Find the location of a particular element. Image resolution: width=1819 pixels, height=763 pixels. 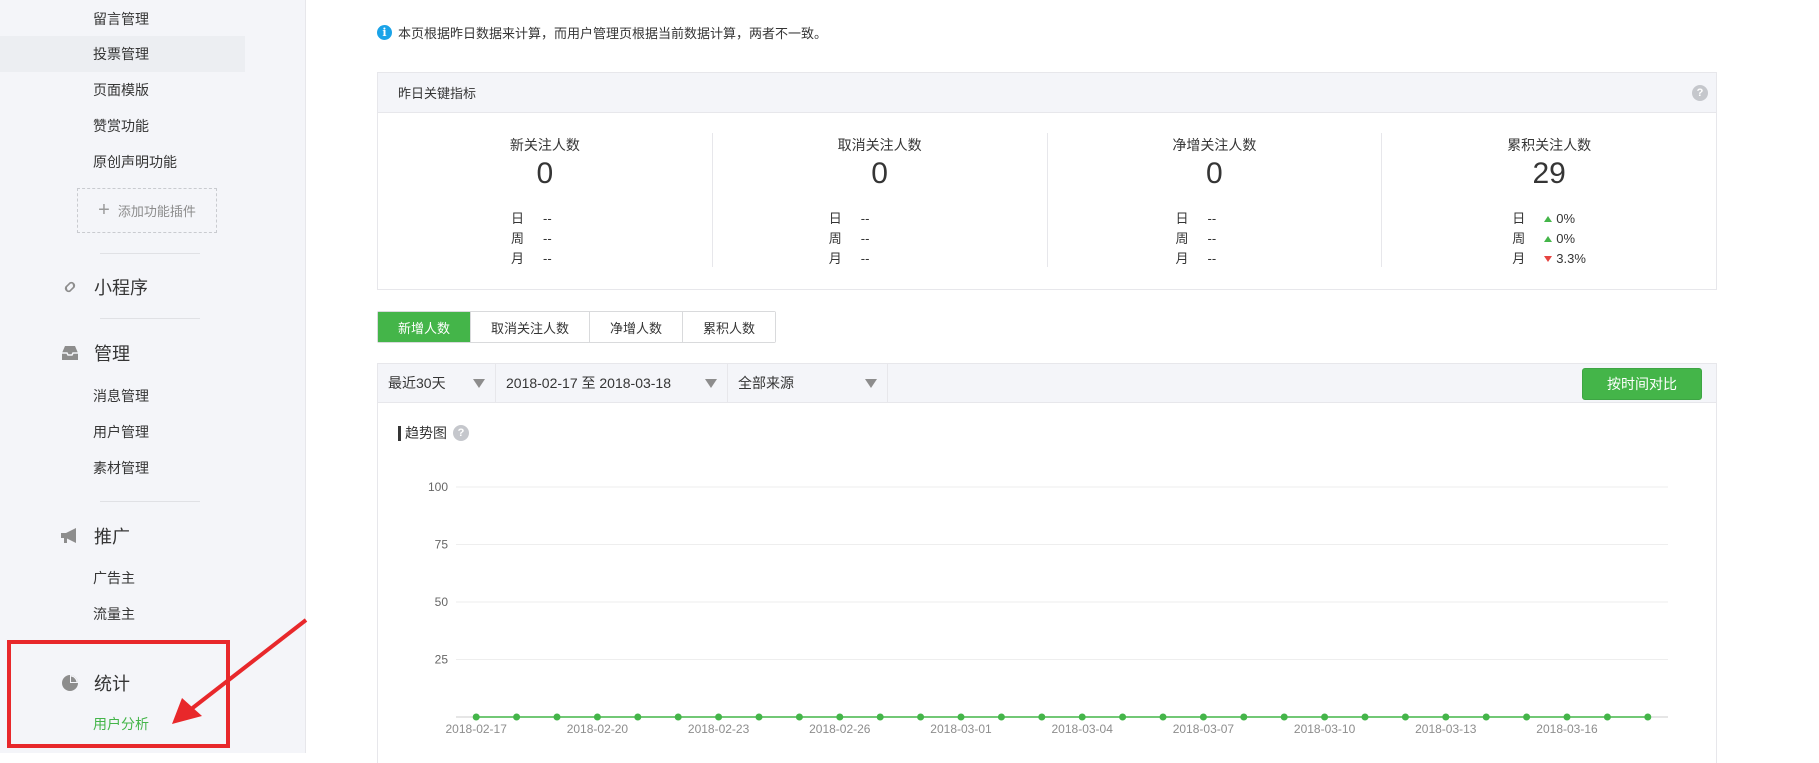

kpi-column: 新关注人数 0 日 -- 周 -- 月 -- is located at coordinates (545, 200).